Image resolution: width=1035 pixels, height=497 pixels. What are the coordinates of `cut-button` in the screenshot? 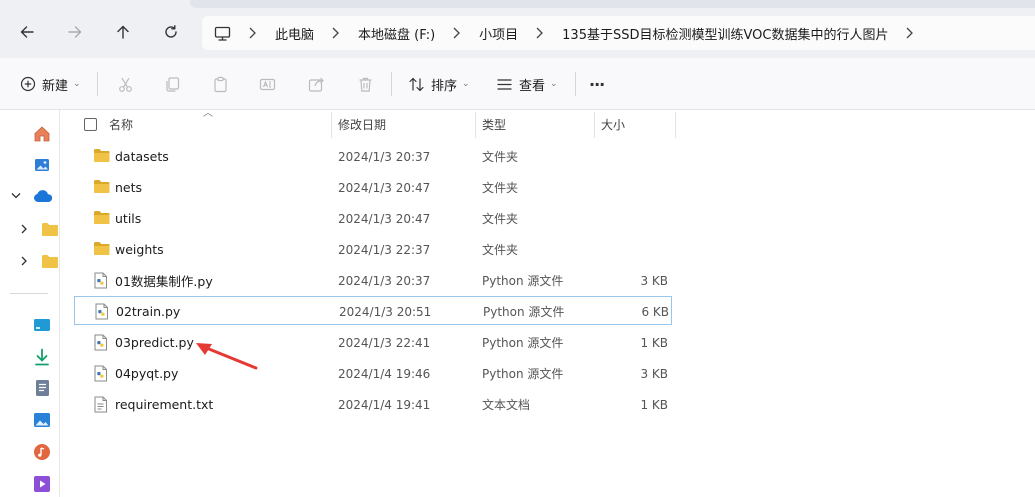 It's located at (125, 84).